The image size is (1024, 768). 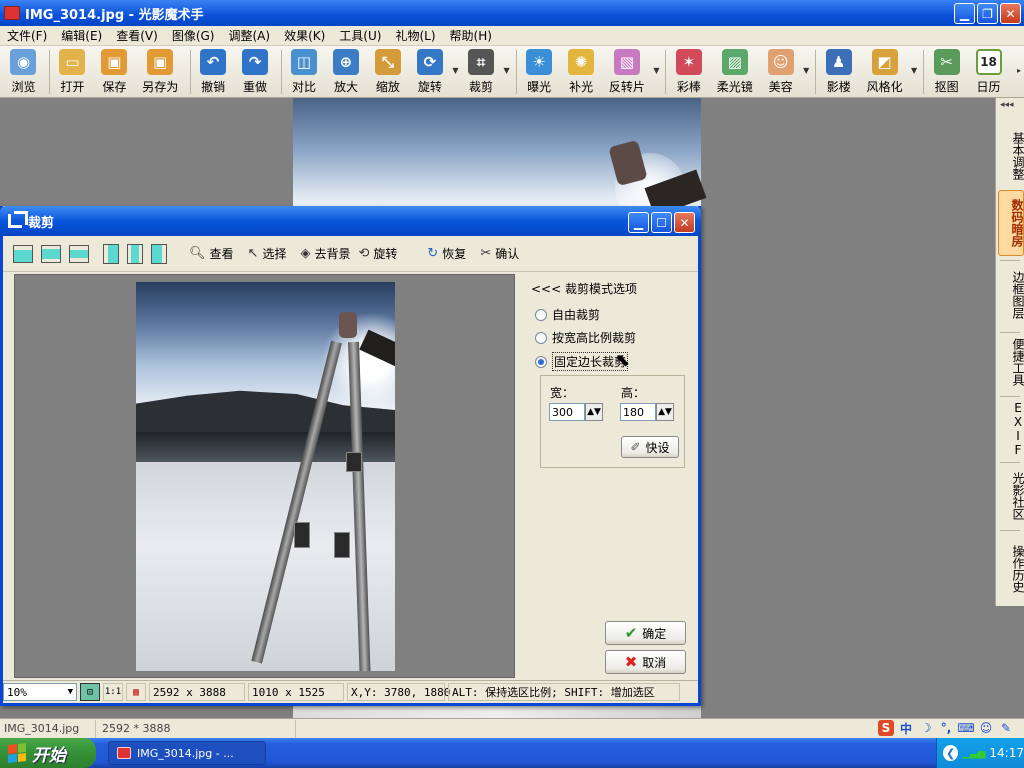 What do you see at coordinates (213, 70) in the screenshot?
I see `toolbar-button-undo: ↶ 撤销` at bounding box center [213, 70].